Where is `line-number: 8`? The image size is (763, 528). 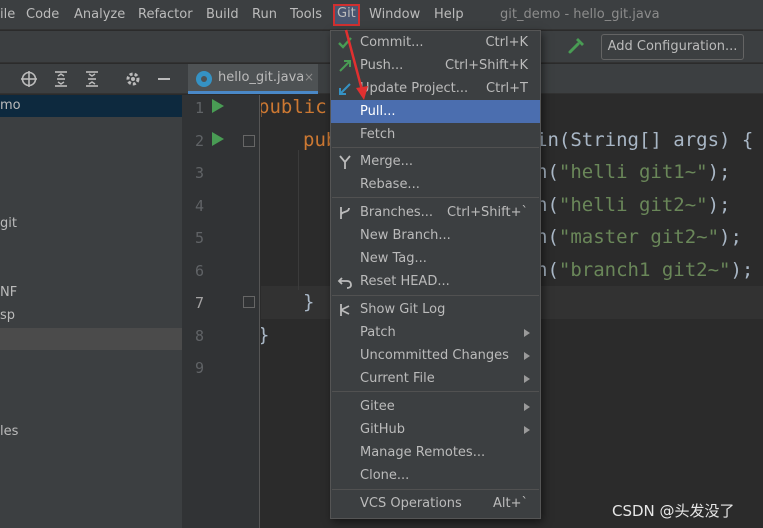 line-number: 8 is located at coordinates (199, 336).